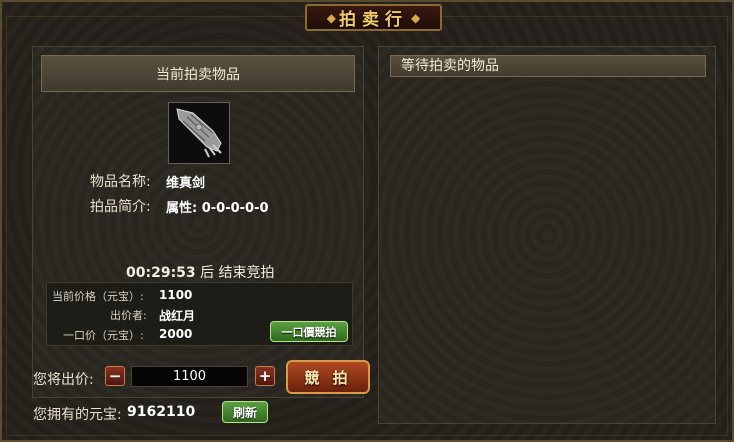  Describe the element at coordinates (198, 73) in the screenshot. I see `current-auction-header: 当前拍卖物品` at that location.